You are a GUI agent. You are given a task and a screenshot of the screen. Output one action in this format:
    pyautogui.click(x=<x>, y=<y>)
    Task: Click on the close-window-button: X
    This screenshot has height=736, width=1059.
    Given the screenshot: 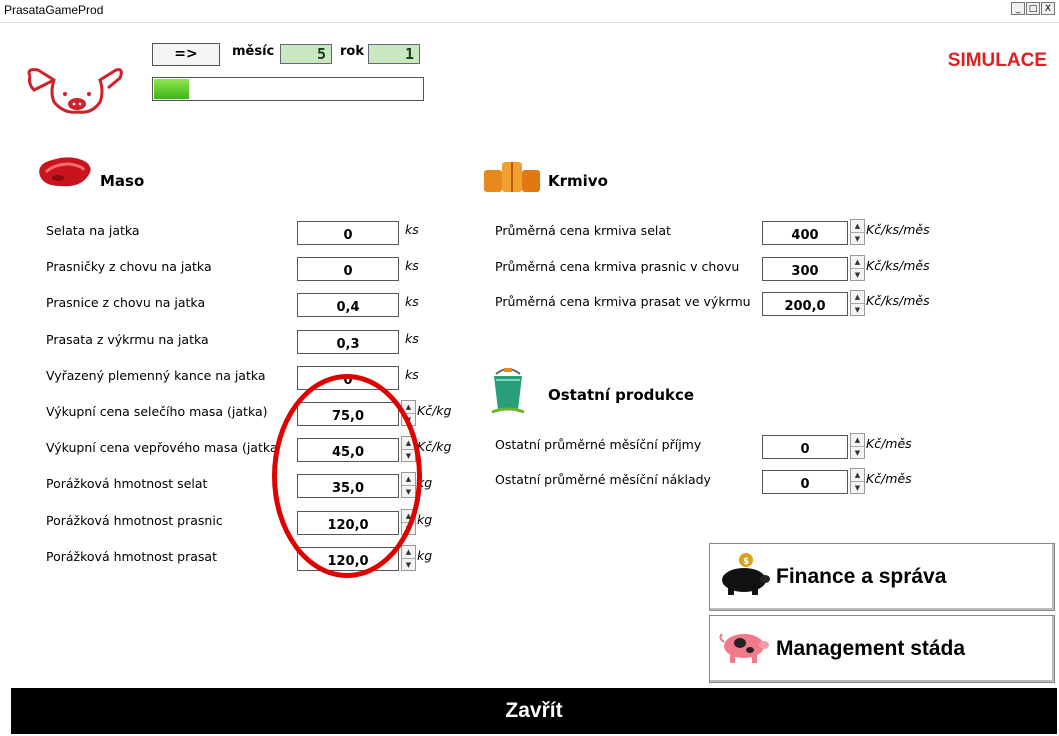 What is the action you would take?
    pyautogui.click(x=1048, y=8)
    